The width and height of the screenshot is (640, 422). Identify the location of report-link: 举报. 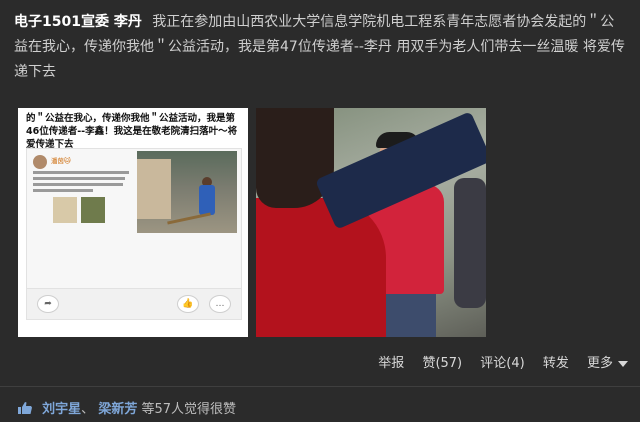
(391, 363).